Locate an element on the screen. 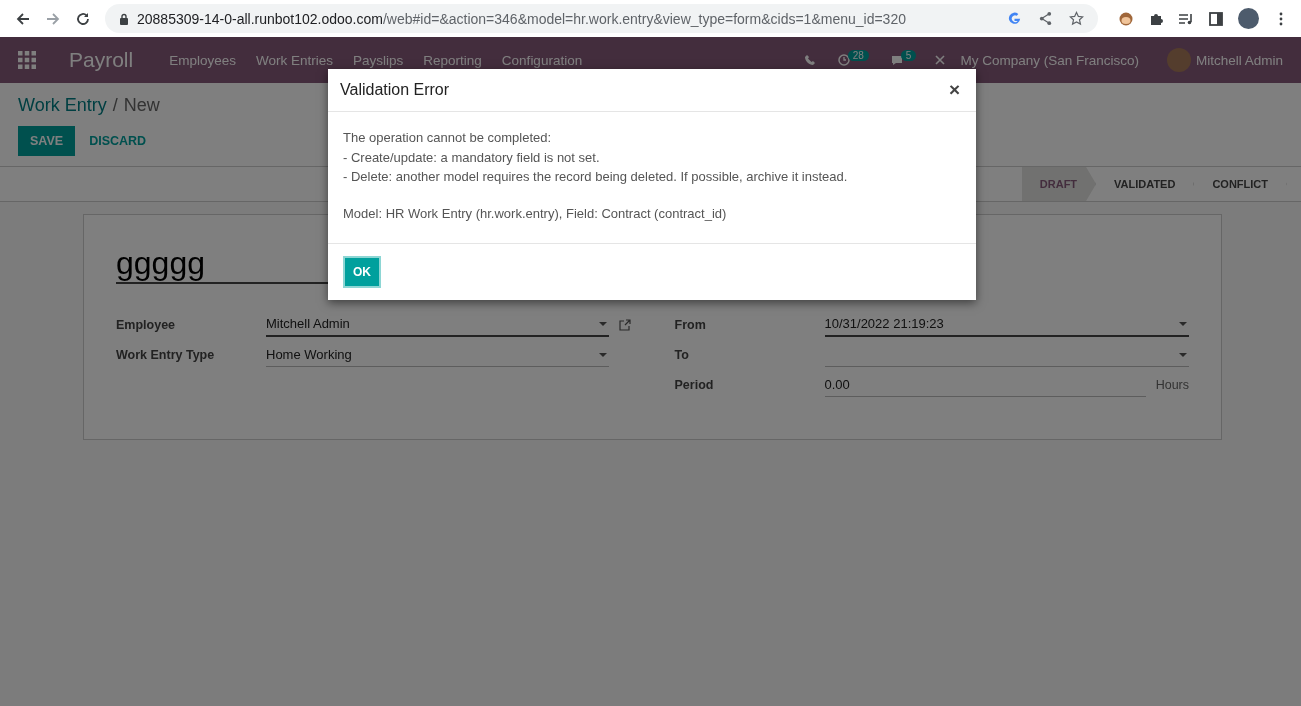 The width and height of the screenshot is (1301, 706). field-label: Period is located at coordinates (694, 385).